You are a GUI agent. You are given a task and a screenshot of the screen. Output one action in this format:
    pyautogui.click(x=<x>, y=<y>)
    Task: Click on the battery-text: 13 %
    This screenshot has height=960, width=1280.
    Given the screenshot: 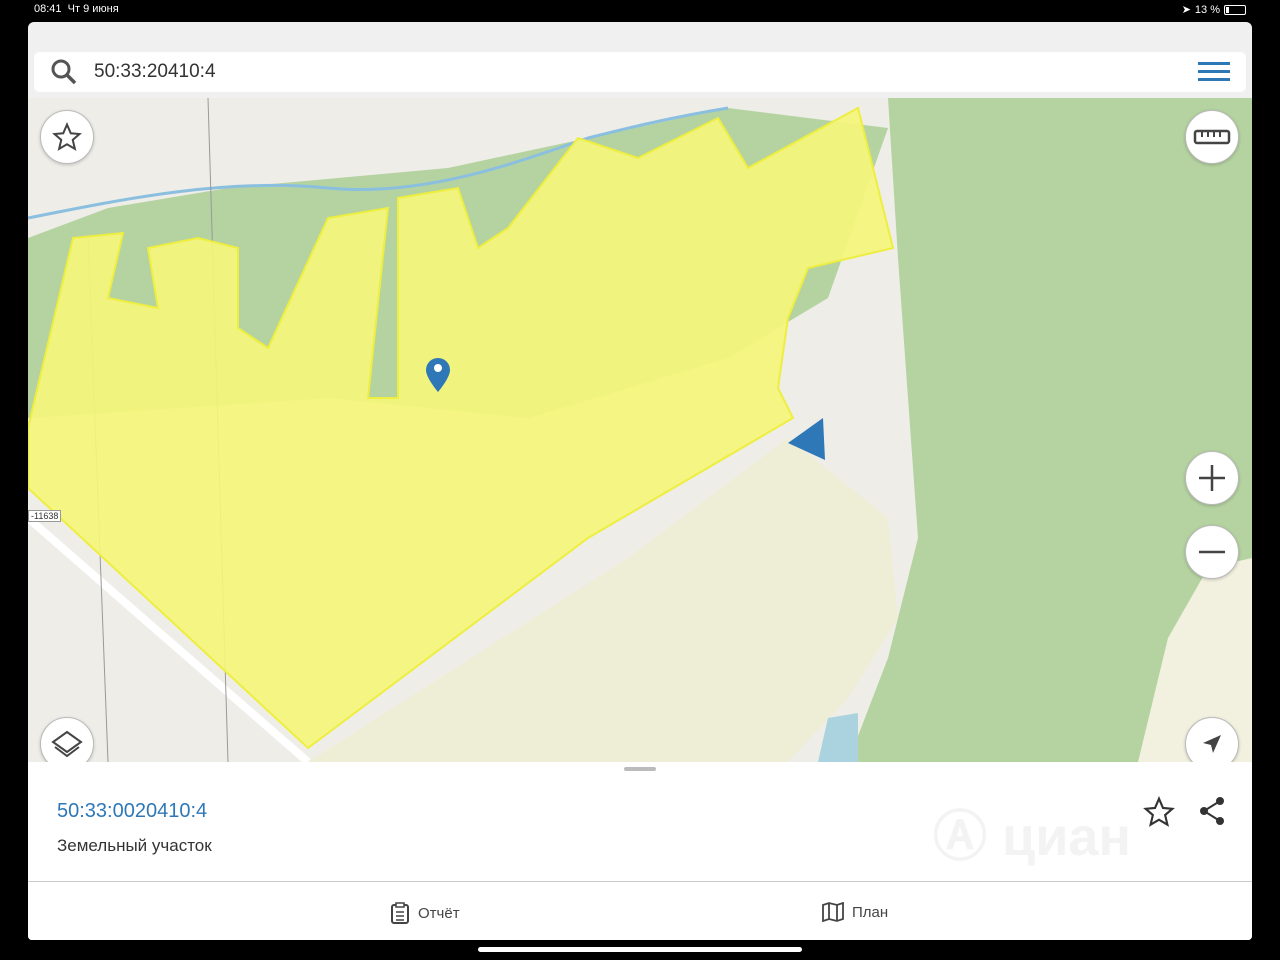 What is the action you would take?
    pyautogui.click(x=1207, y=9)
    